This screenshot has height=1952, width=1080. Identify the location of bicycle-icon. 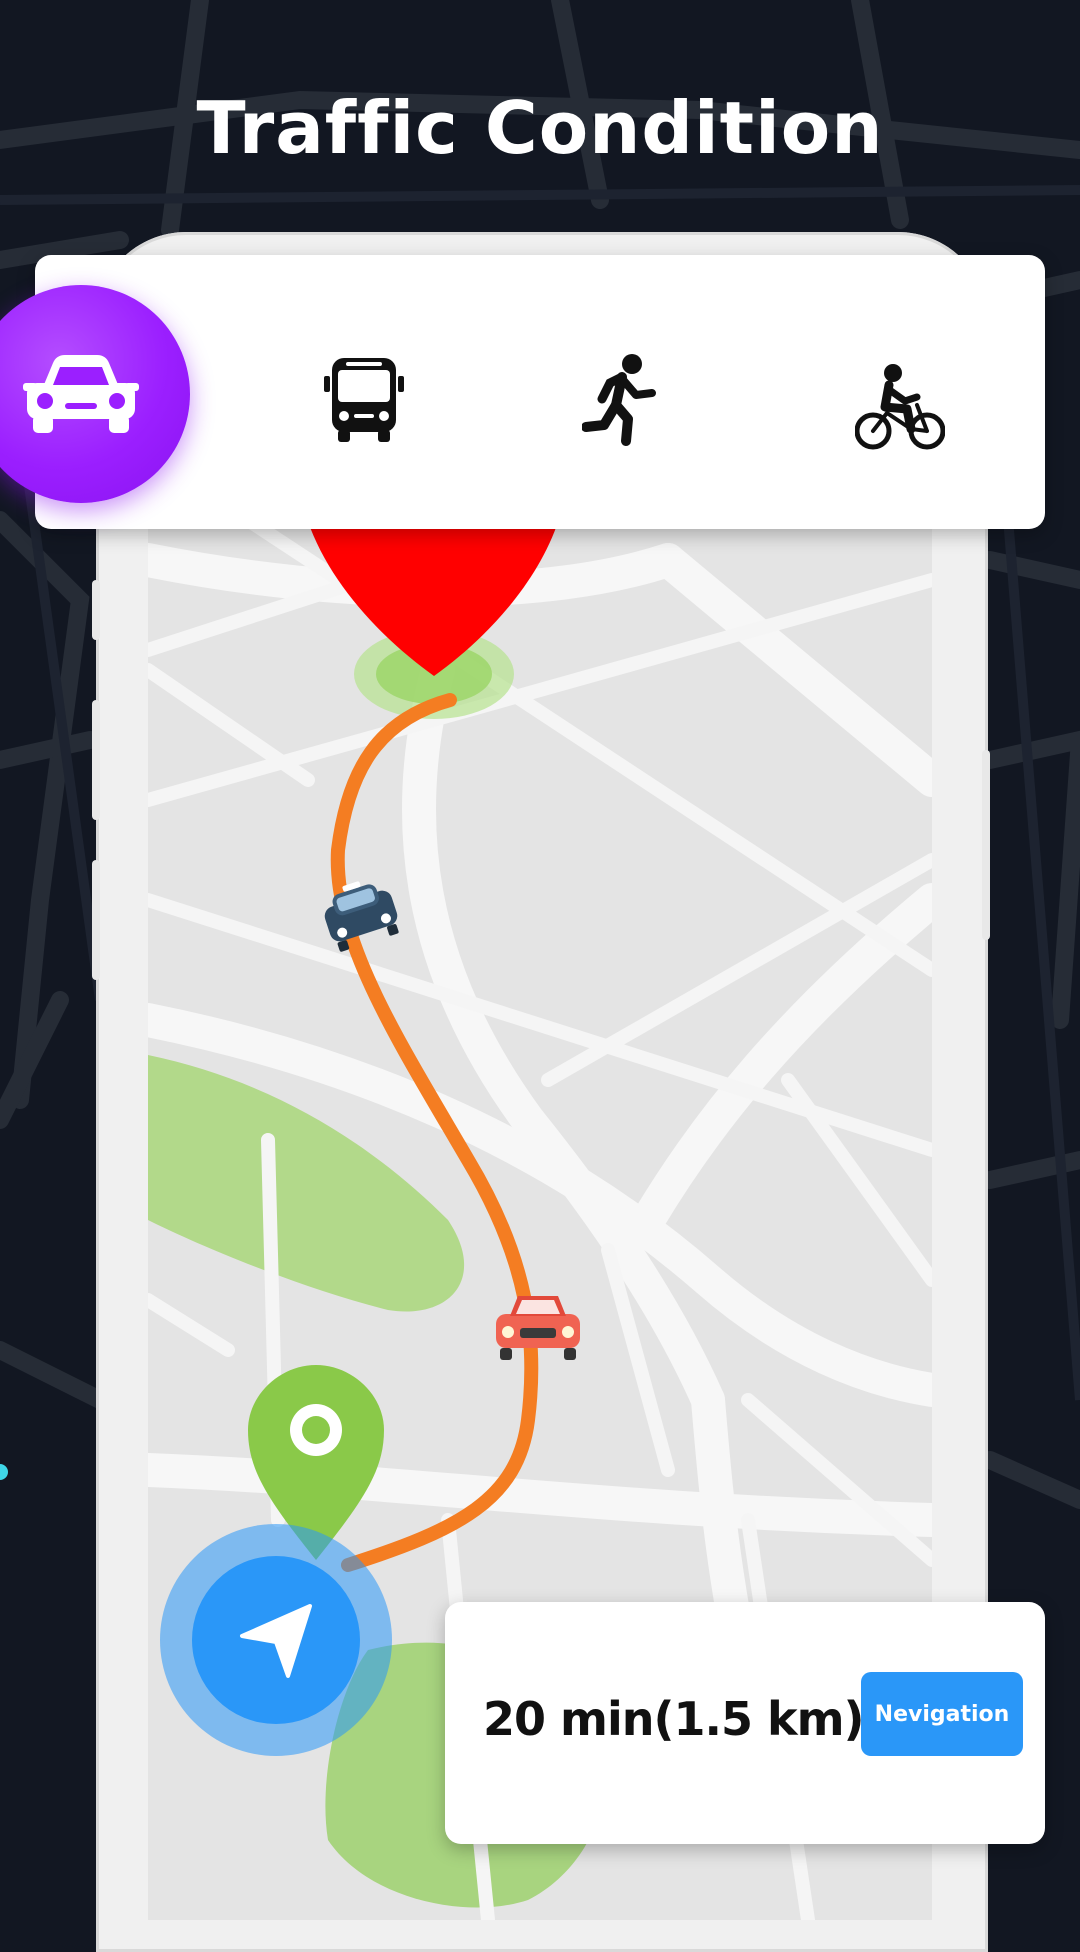
(900, 407).